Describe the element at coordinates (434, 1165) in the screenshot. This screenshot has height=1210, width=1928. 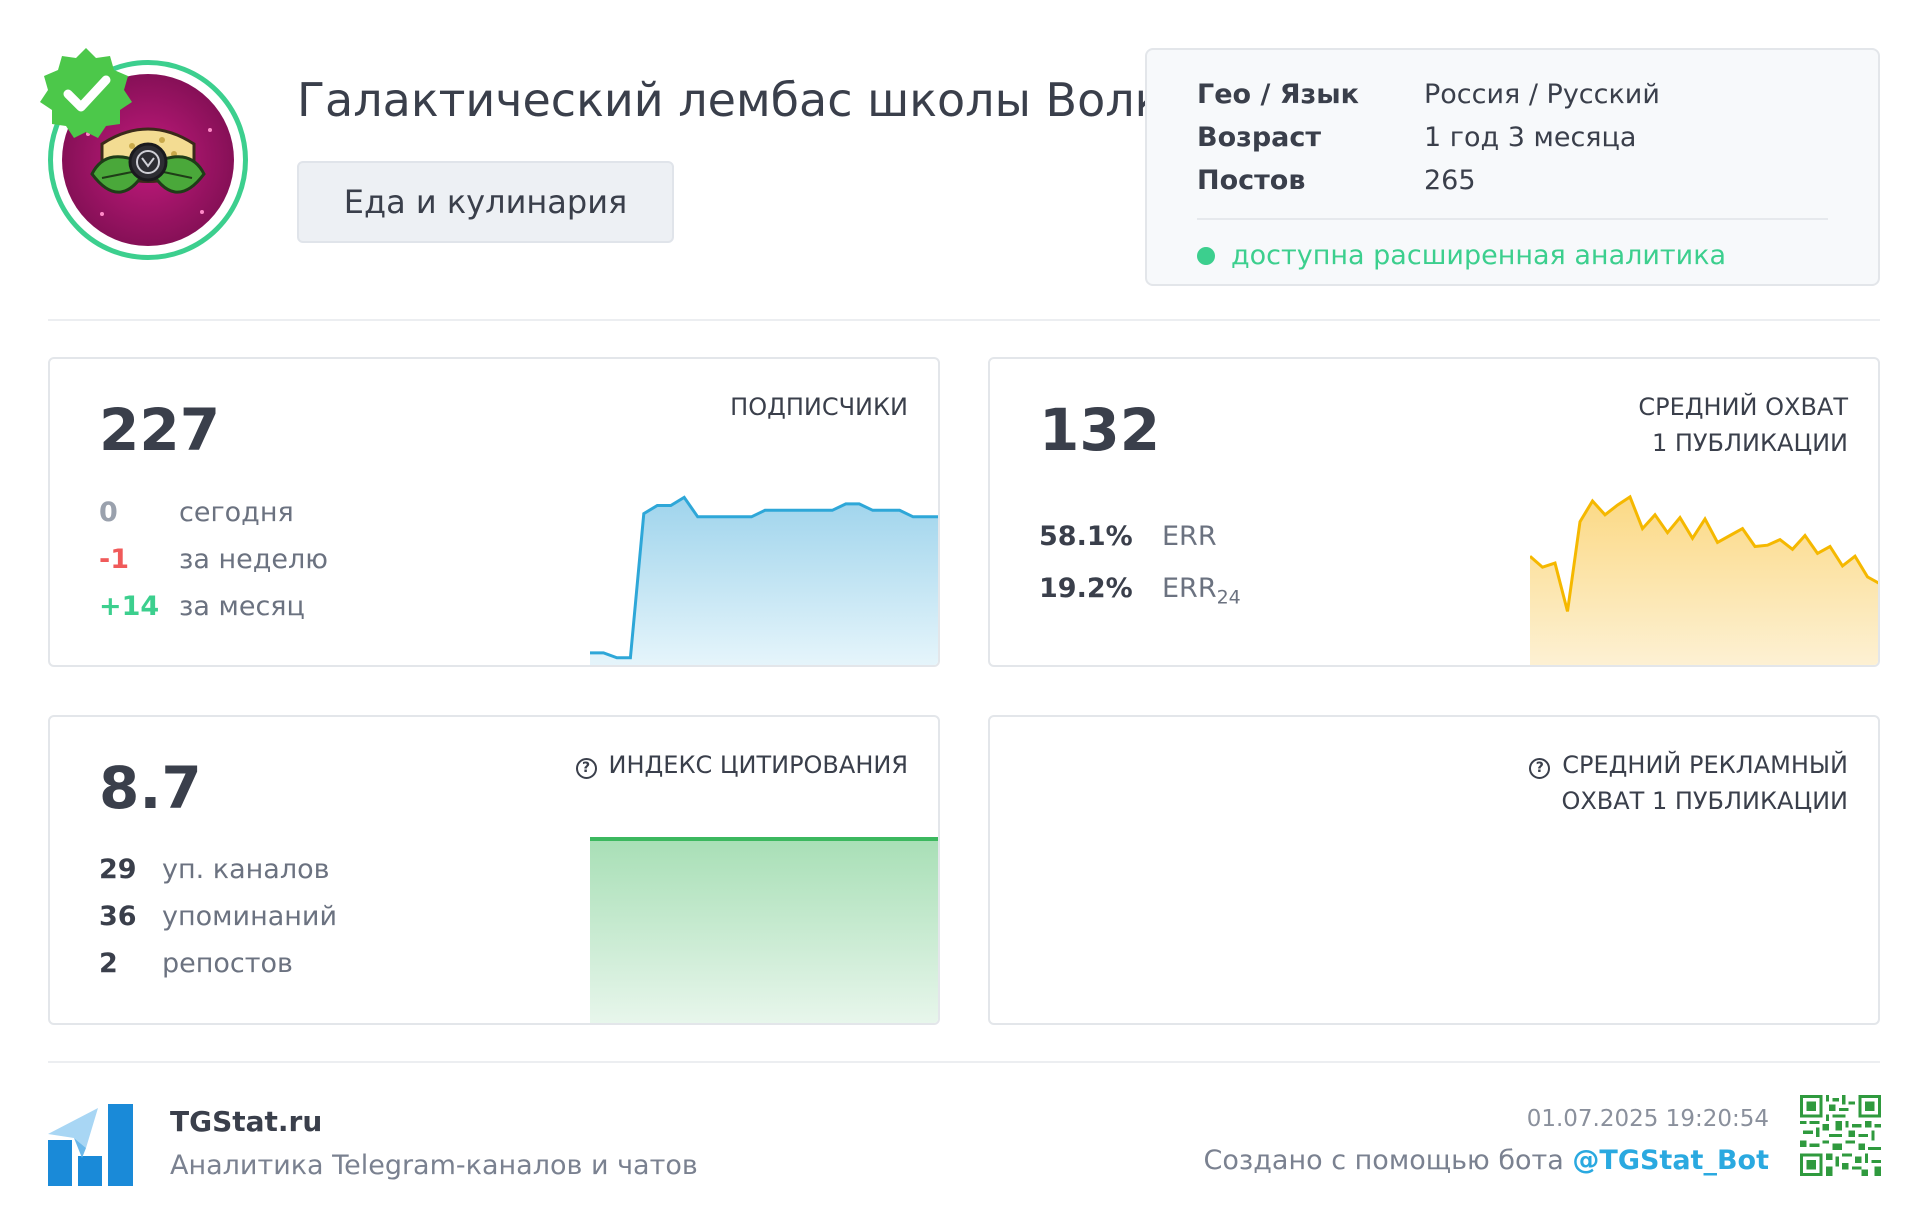
I see `footer-tagline: Аналитика Telegram-каналов и чатов` at that location.